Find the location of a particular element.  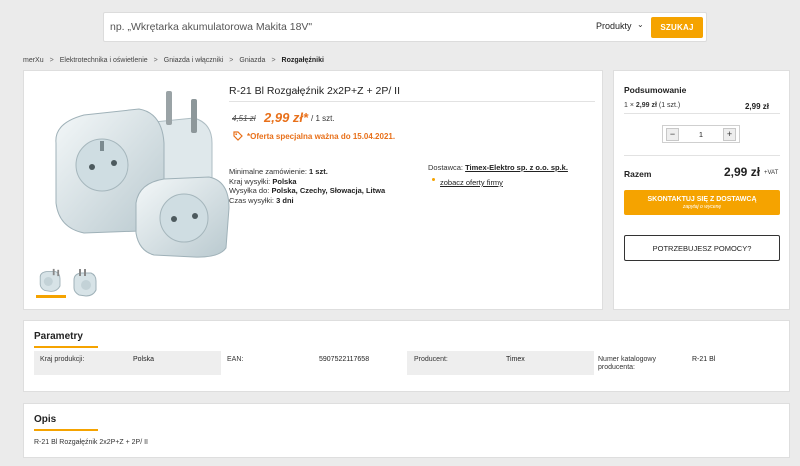

summary-title: Podsumowanie is located at coordinates (655, 90).